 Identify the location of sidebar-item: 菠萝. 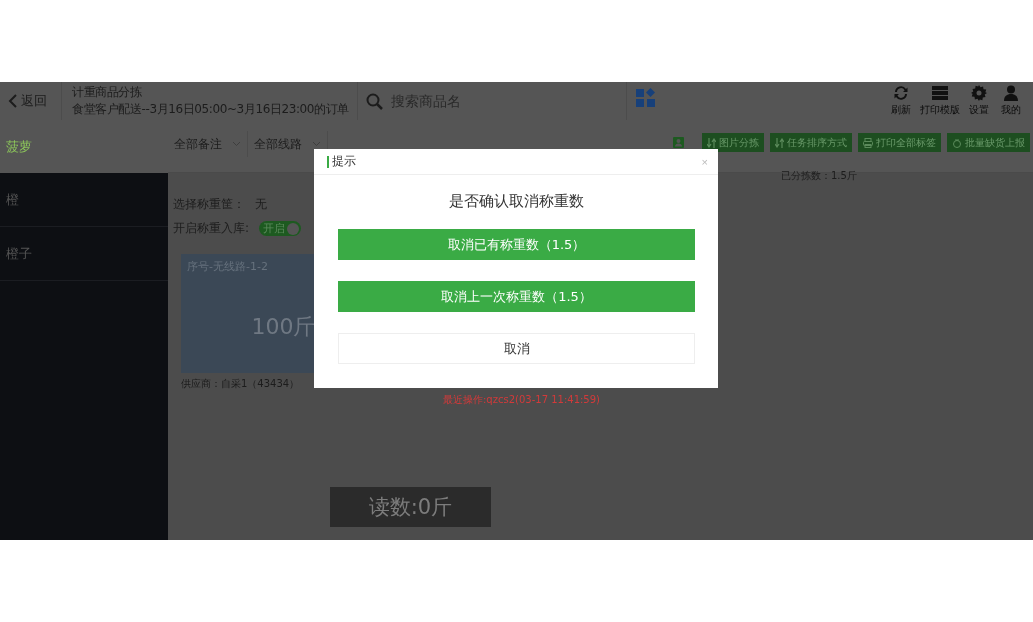
(84, 146).